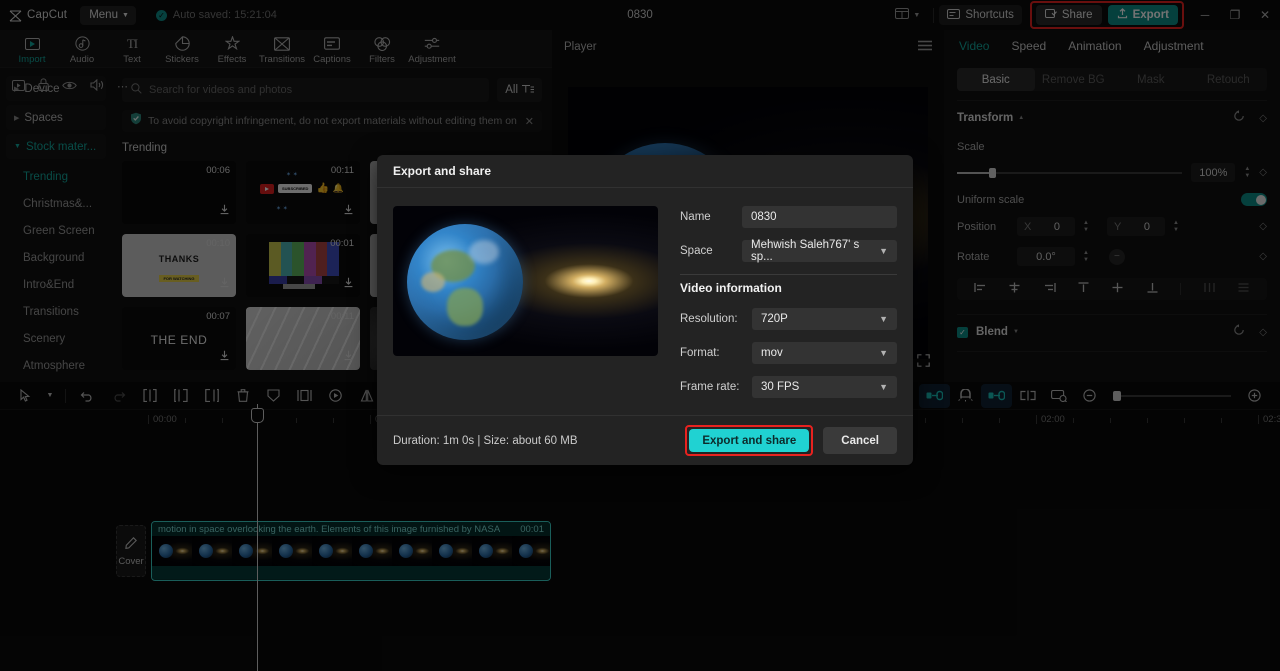 Image resolution: width=1280 pixels, height=671 pixels. Describe the element at coordinates (824, 319) in the screenshot. I see `resolution-select: 720P ▼` at that location.